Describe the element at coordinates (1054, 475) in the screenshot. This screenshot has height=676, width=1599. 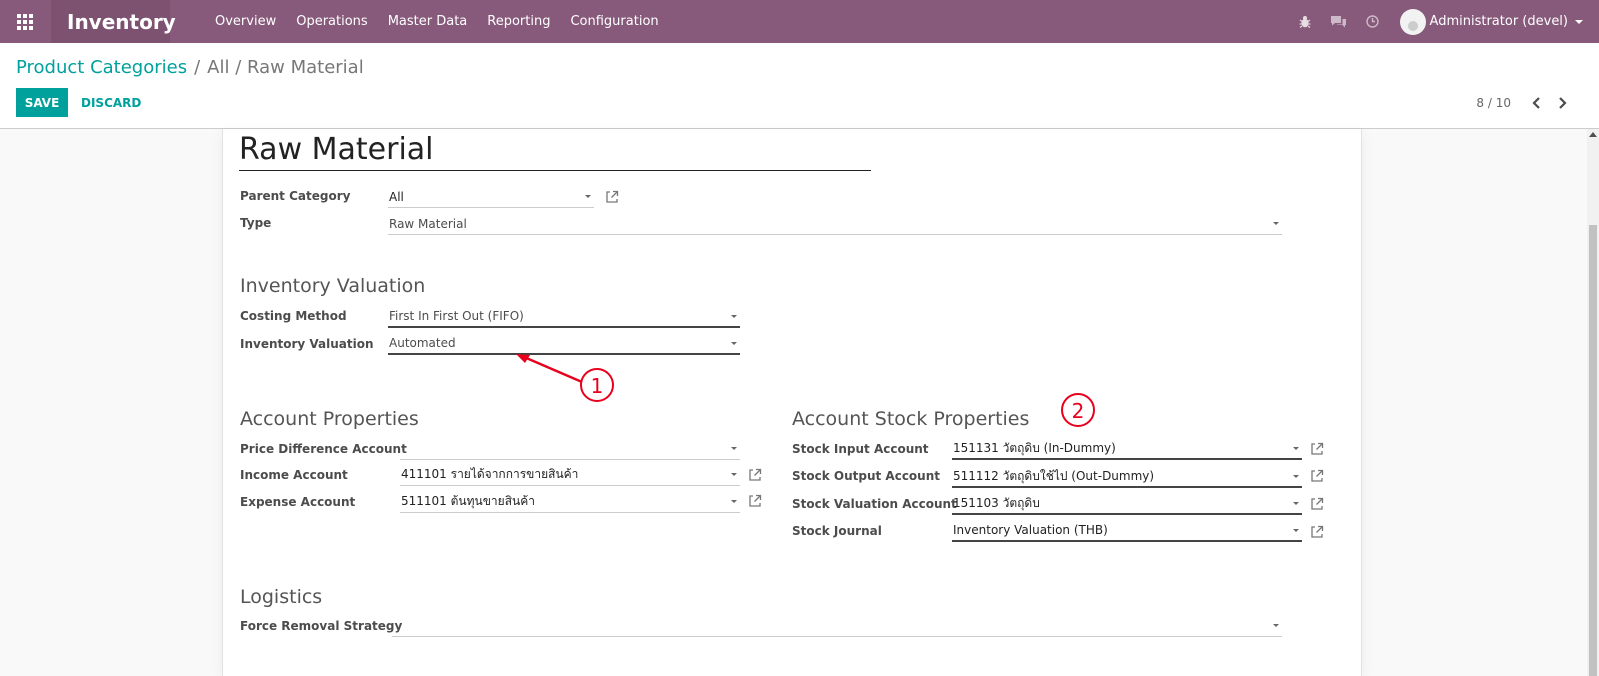
I see `stock-output-account-value: 511112 วัตถุดิบใช้ไป (Out-Dummy)` at that location.